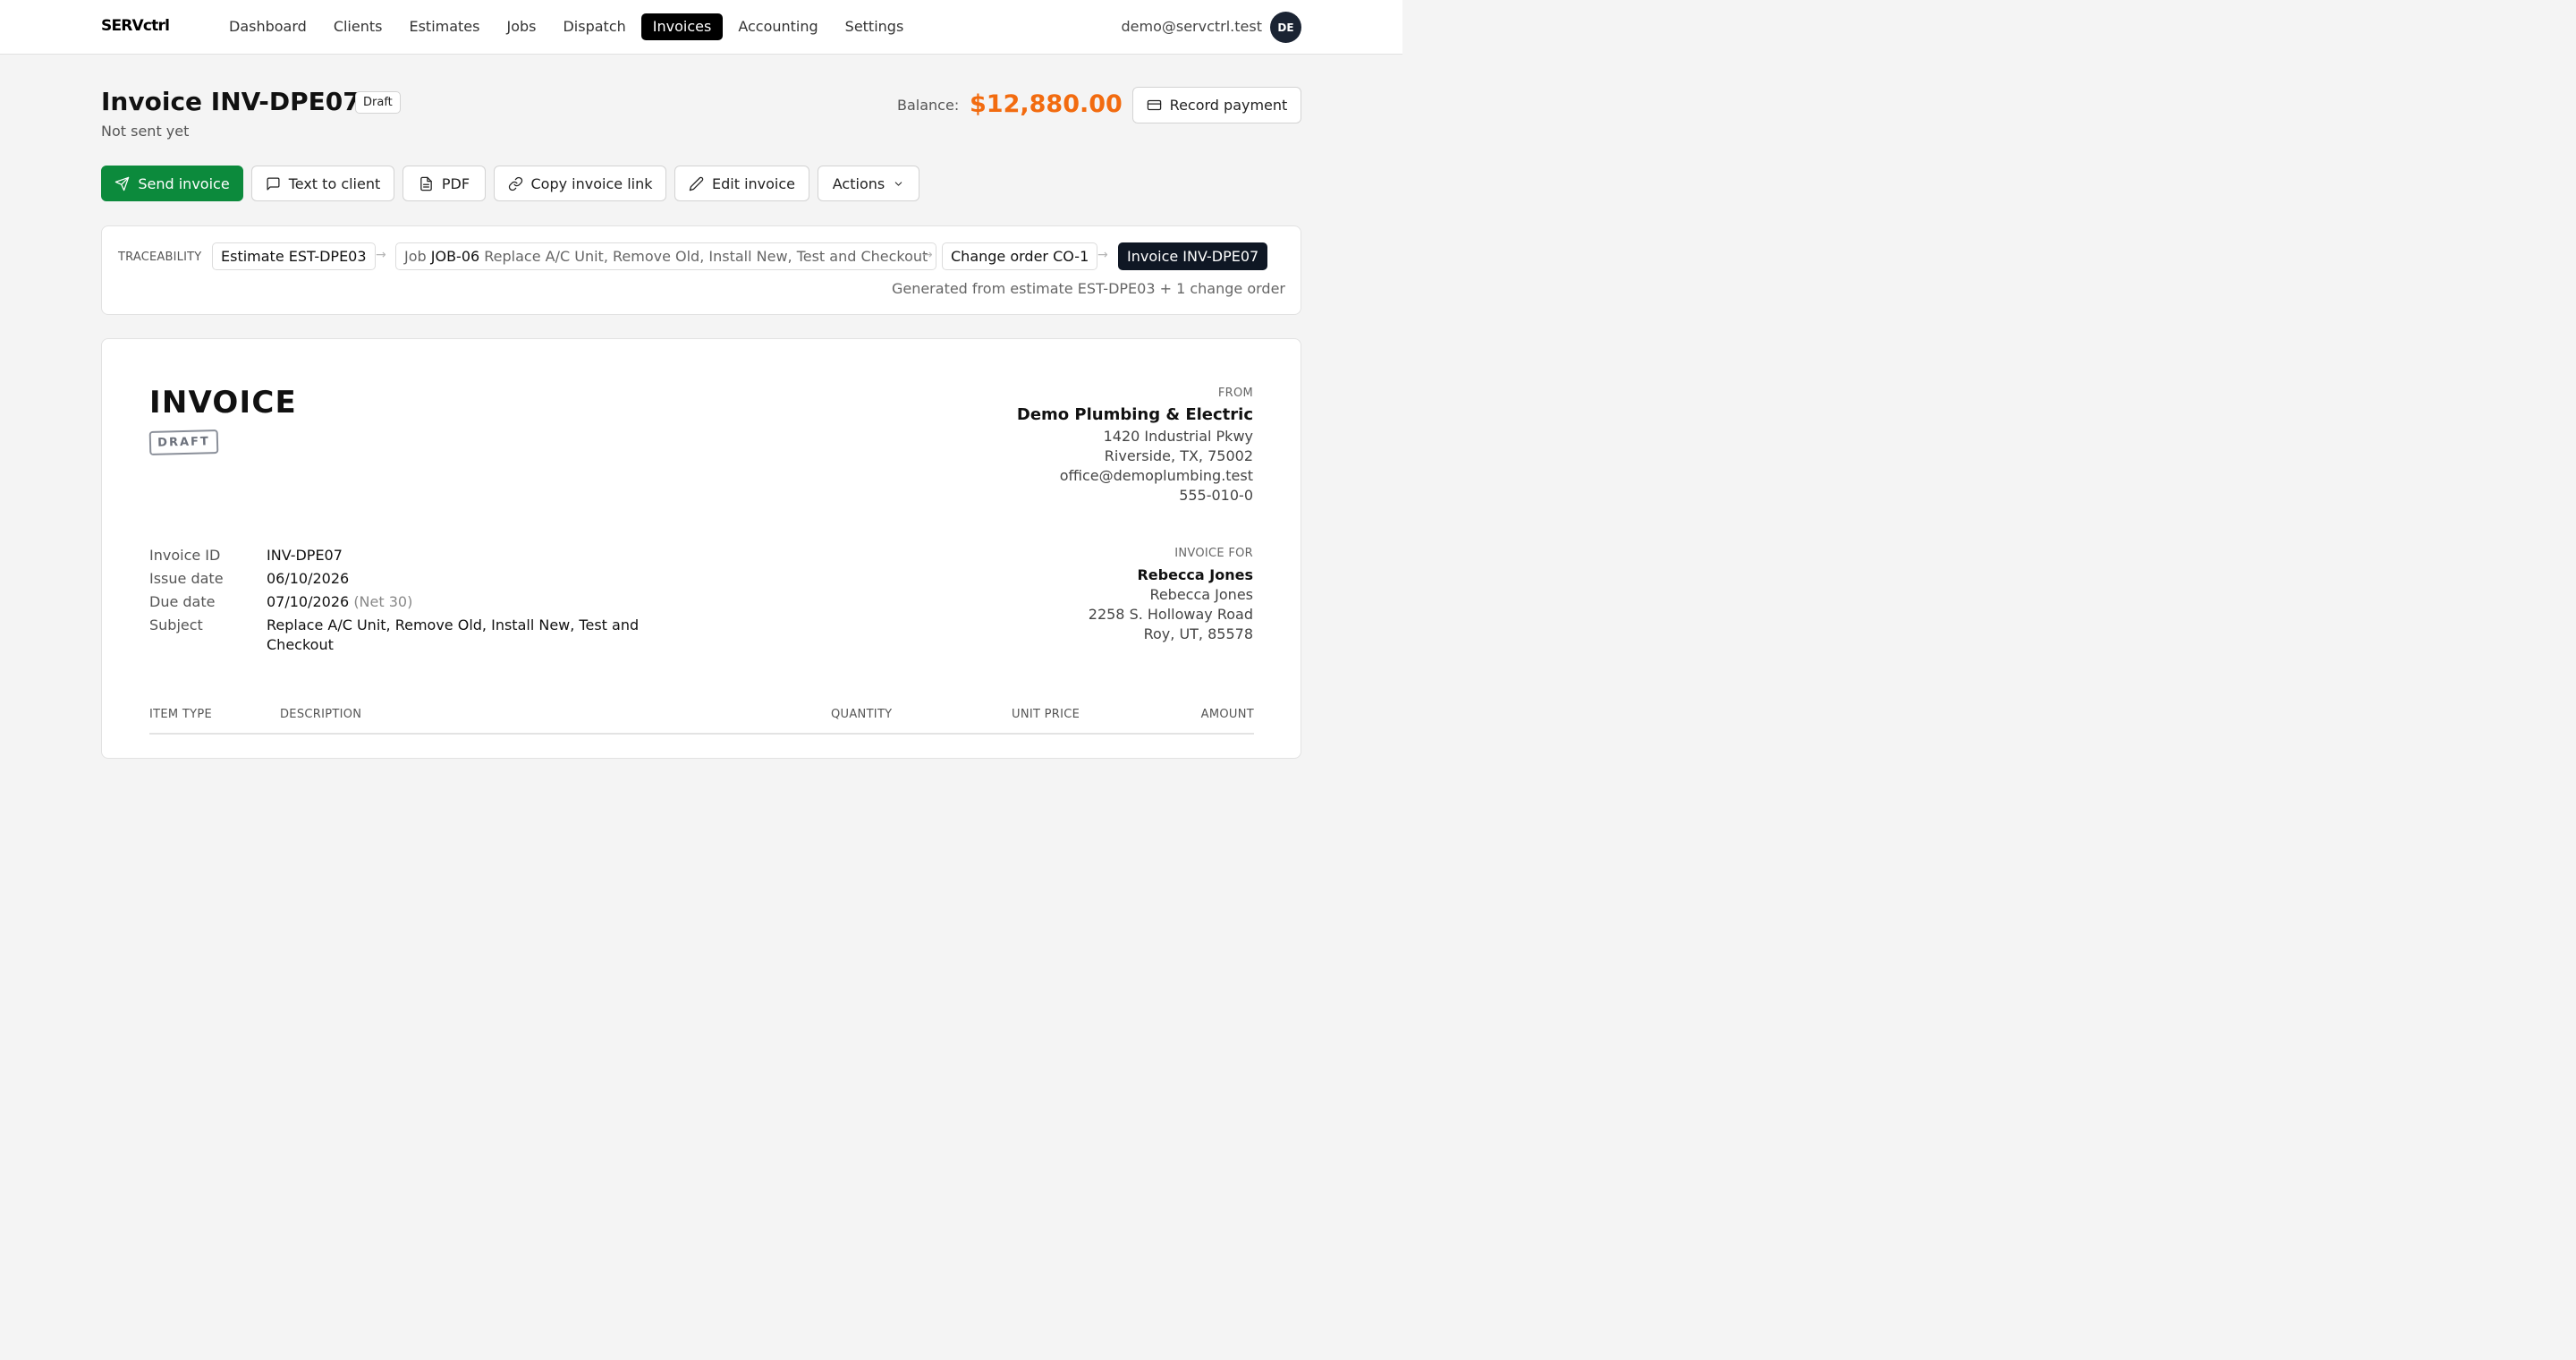  Describe the element at coordinates (395, 555) in the screenshot. I see `meta-row-invoice-id: Invoice ID INV-DPE07` at that location.